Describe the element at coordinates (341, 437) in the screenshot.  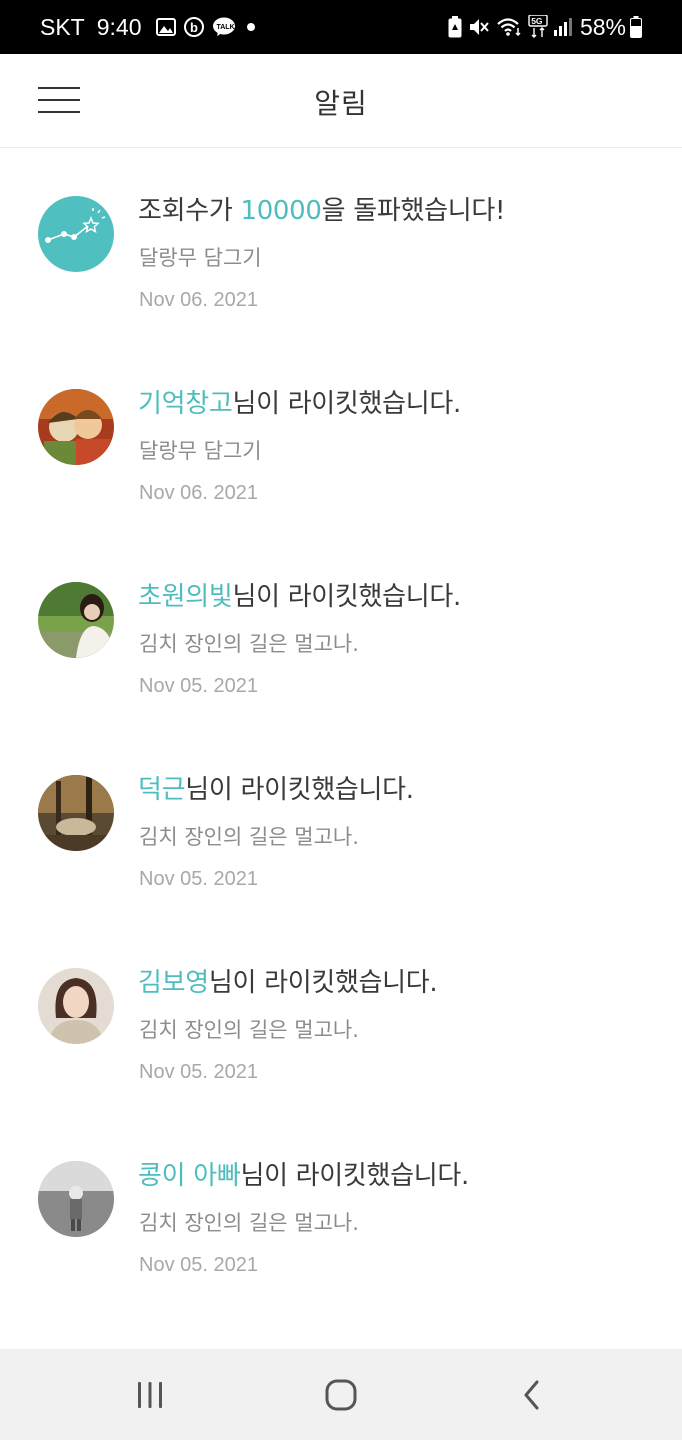
I see `notification-item: 기억창고님이 라이킷했습니다. 달랑무 담그기 Nov 06. 2021` at that location.